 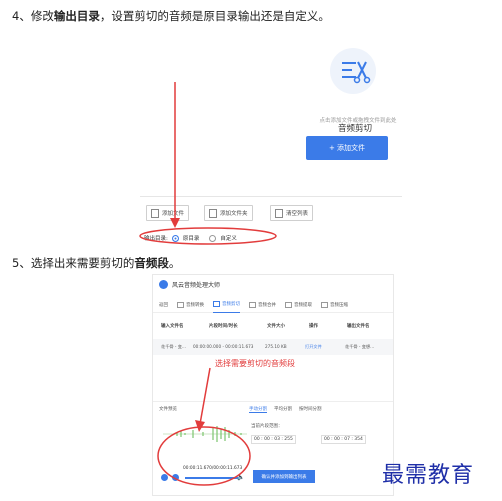 I want to click on volume-icon: 🔈, so click(x=240, y=477).